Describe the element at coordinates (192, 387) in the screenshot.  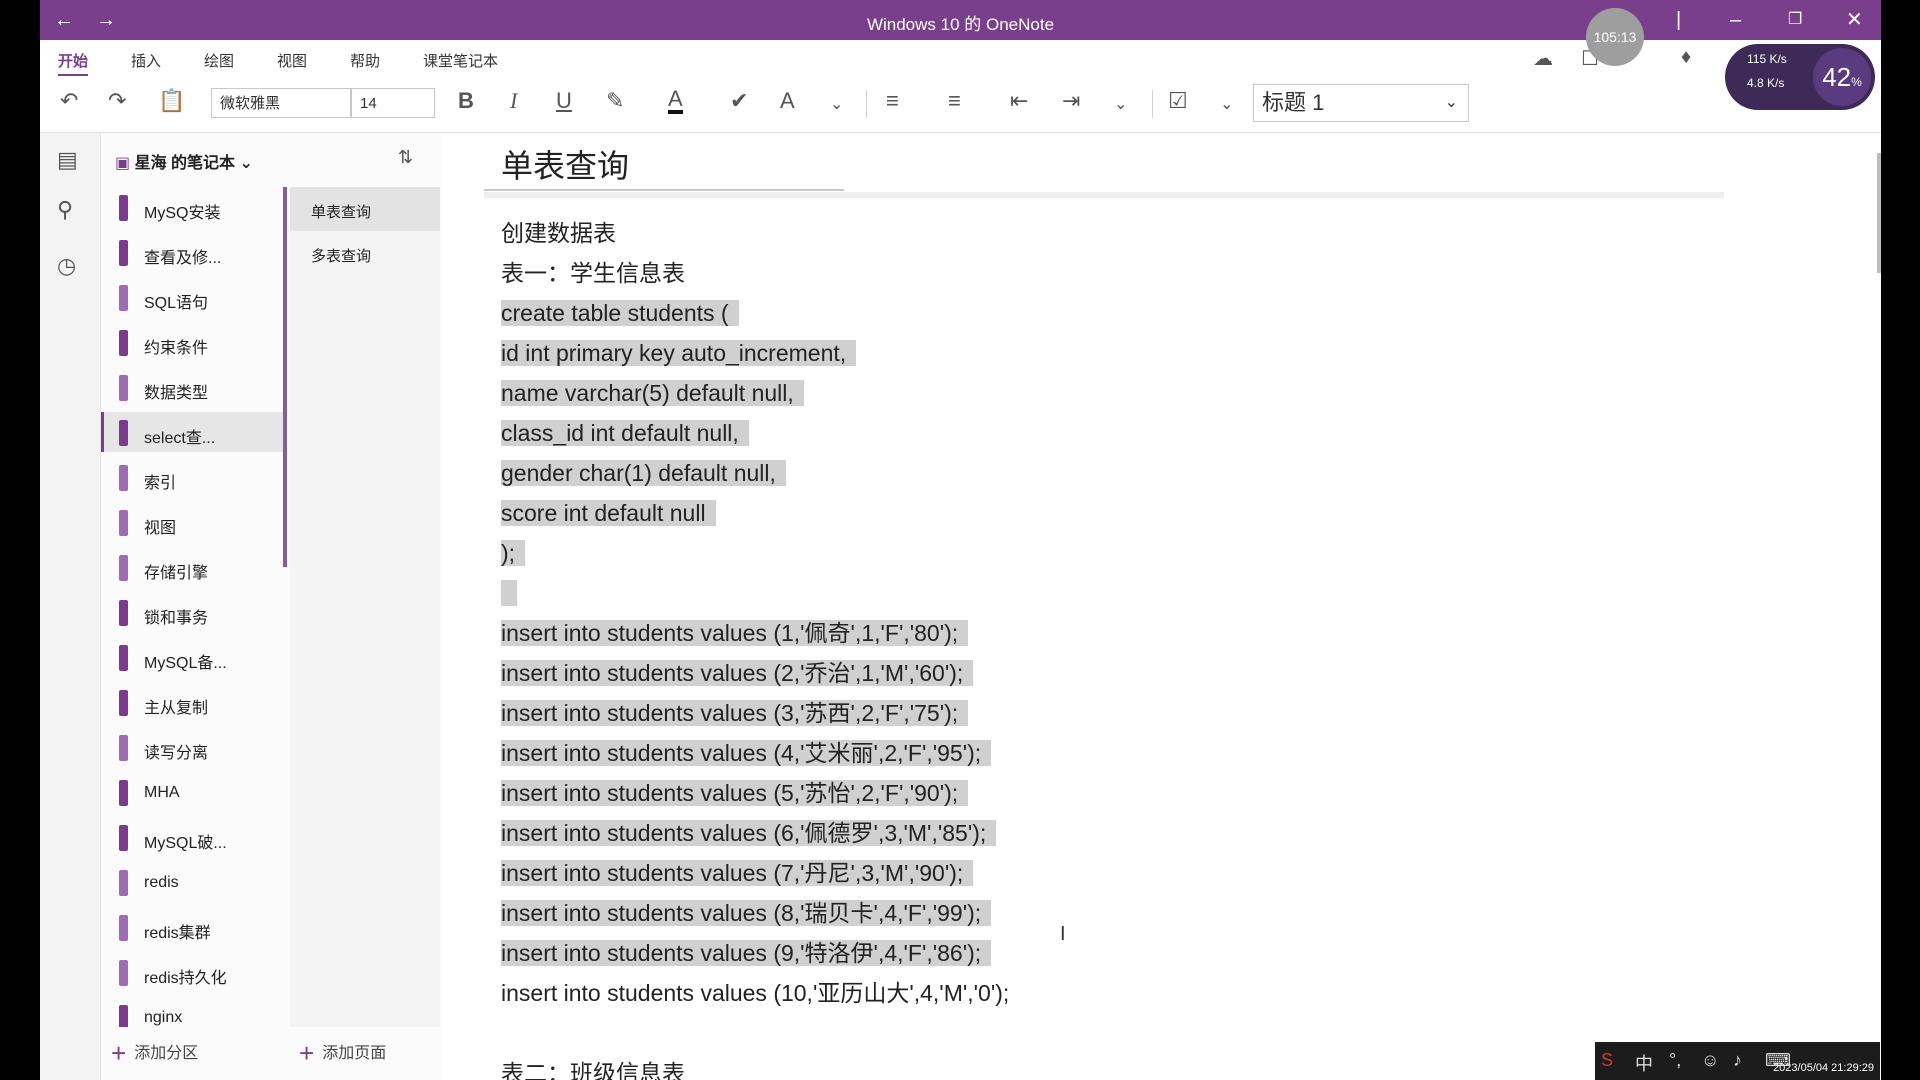
I see `section-item: 数据类型` at that location.